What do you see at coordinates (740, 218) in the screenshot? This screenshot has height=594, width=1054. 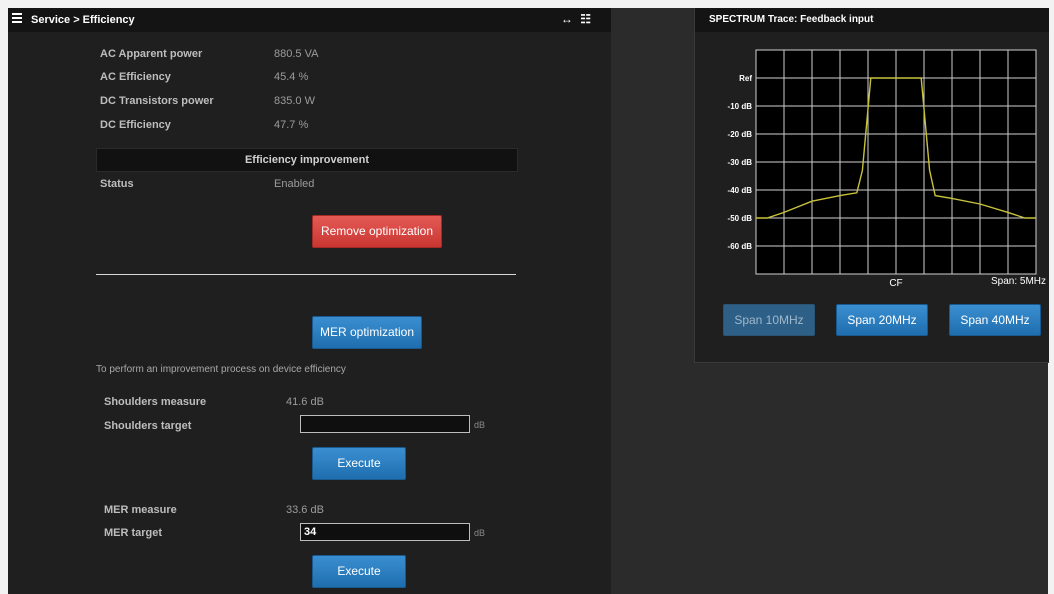 I see `y-tick-label: -50 dB` at bounding box center [740, 218].